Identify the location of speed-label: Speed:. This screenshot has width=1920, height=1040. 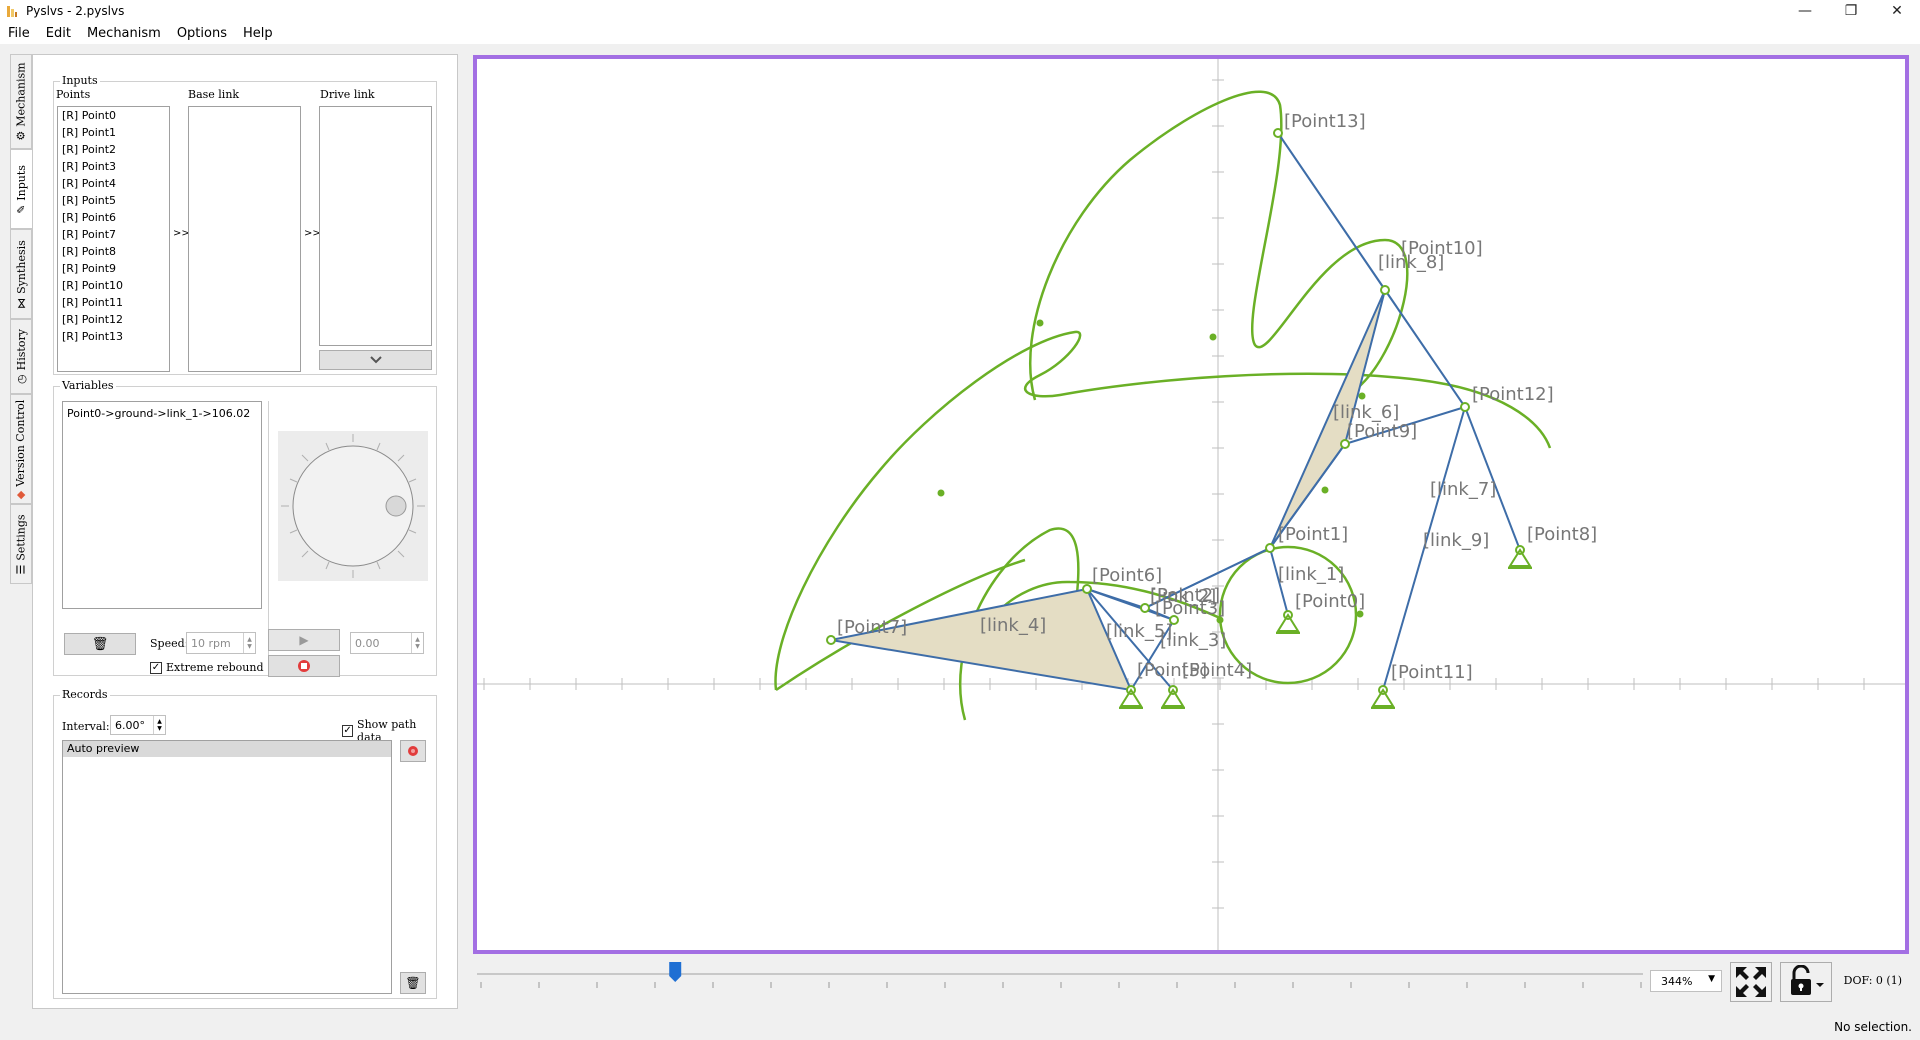
(169, 643).